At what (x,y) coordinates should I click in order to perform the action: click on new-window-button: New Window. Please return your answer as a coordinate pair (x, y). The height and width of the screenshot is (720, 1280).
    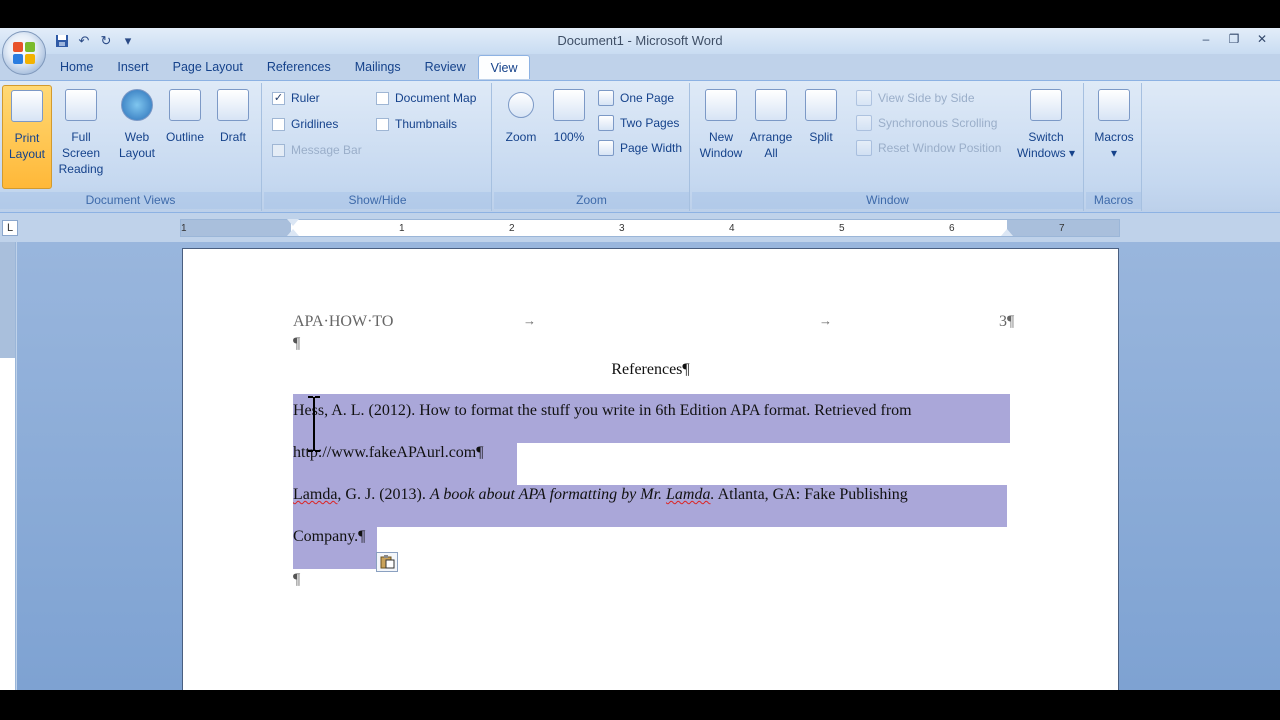
    Looking at the image, I should click on (721, 137).